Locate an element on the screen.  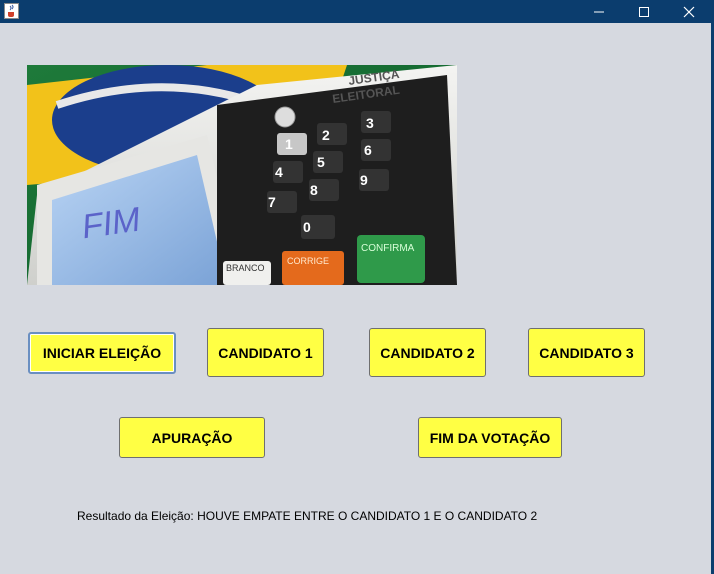
key-1: 1 is located at coordinates (289, 144).